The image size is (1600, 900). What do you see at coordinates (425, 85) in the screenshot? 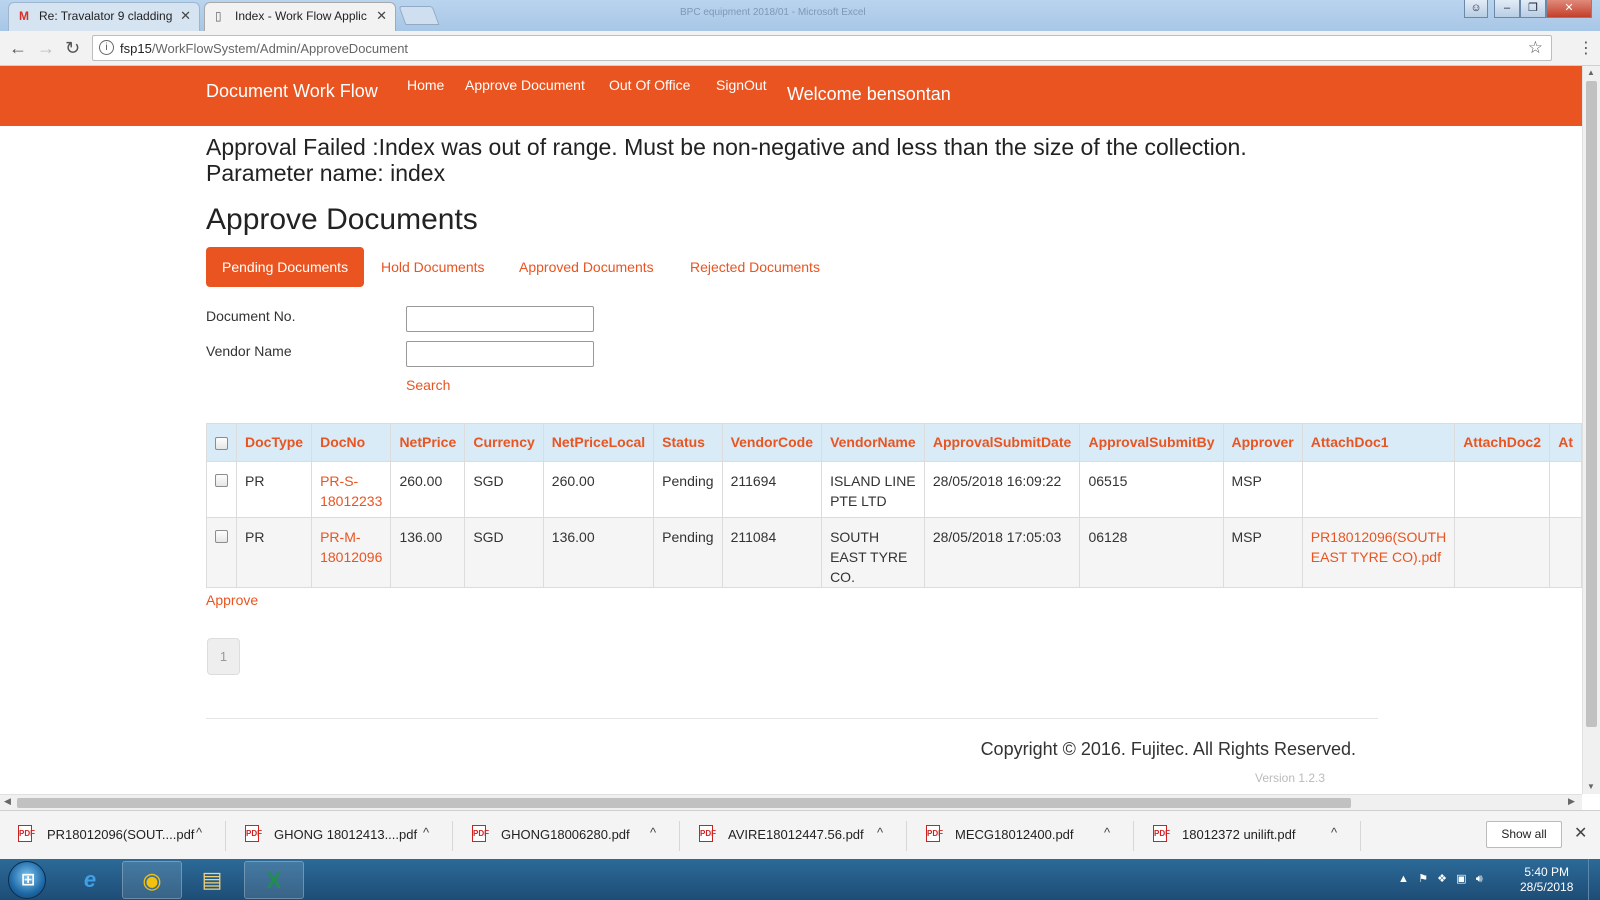
I see `nav-home: Home` at bounding box center [425, 85].